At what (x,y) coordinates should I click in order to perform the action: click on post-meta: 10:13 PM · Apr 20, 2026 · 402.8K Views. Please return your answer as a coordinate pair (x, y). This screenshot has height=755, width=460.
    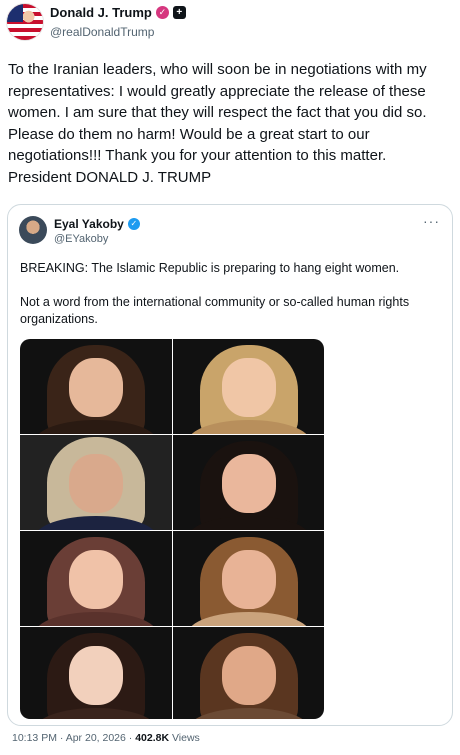
    Looking at the image, I should click on (106, 738).